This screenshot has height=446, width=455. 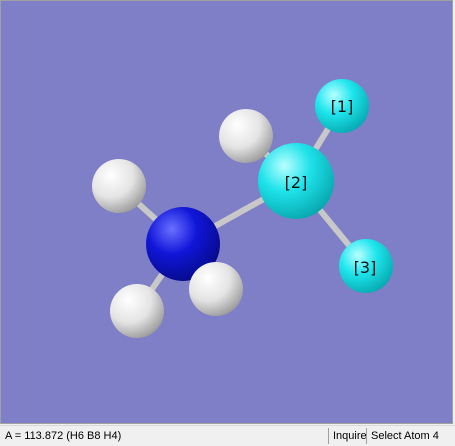 What do you see at coordinates (137, 311) in the screenshot?
I see `hydrogen-atom-bottom` at bounding box center [137, 311].